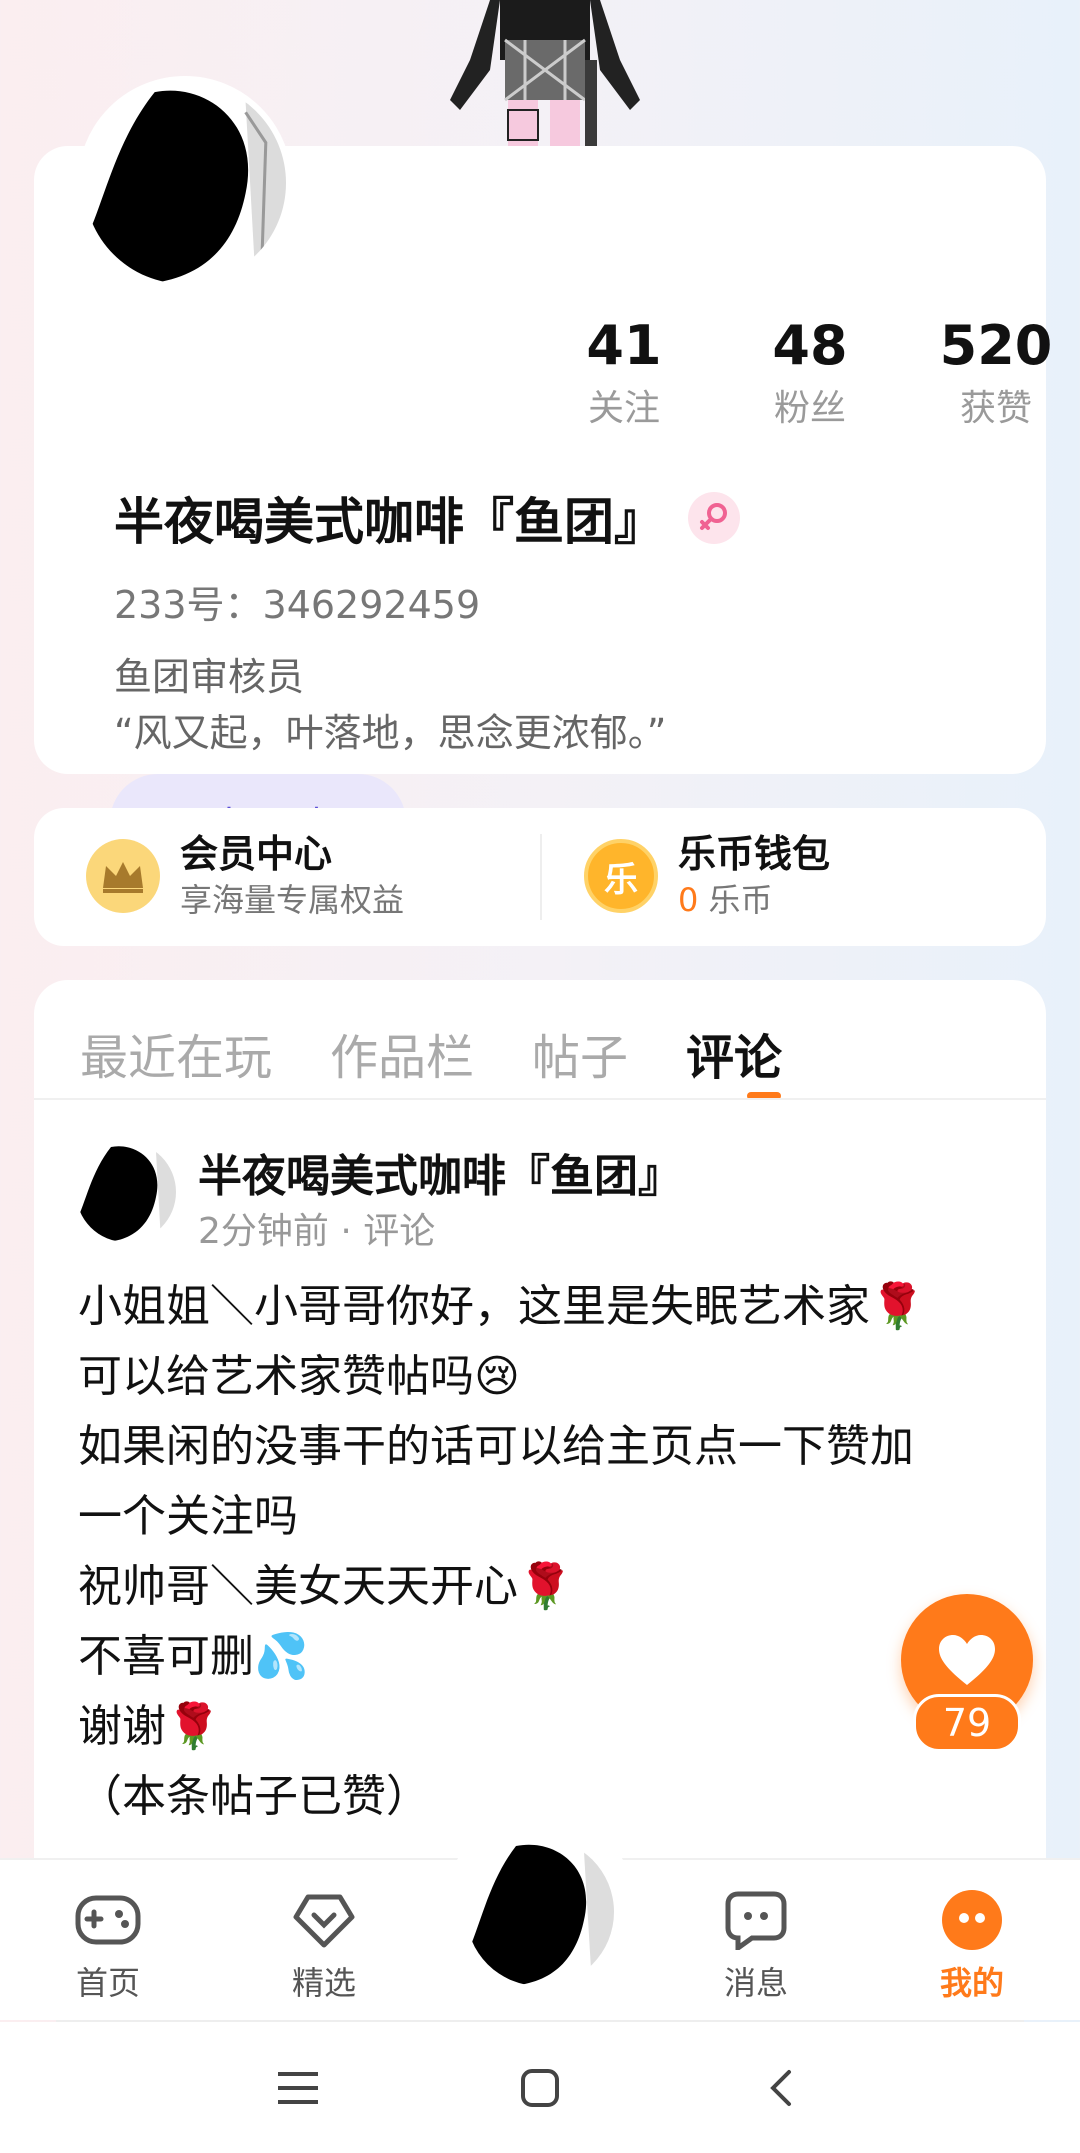 Image resolution: width=1080 pixels, height=2153 pixels. What do you see at coordinates (317, 1231) in the screenshot?
I see `post-meta: 2分钟前 · 评论` at bounding box center [317, 1231].